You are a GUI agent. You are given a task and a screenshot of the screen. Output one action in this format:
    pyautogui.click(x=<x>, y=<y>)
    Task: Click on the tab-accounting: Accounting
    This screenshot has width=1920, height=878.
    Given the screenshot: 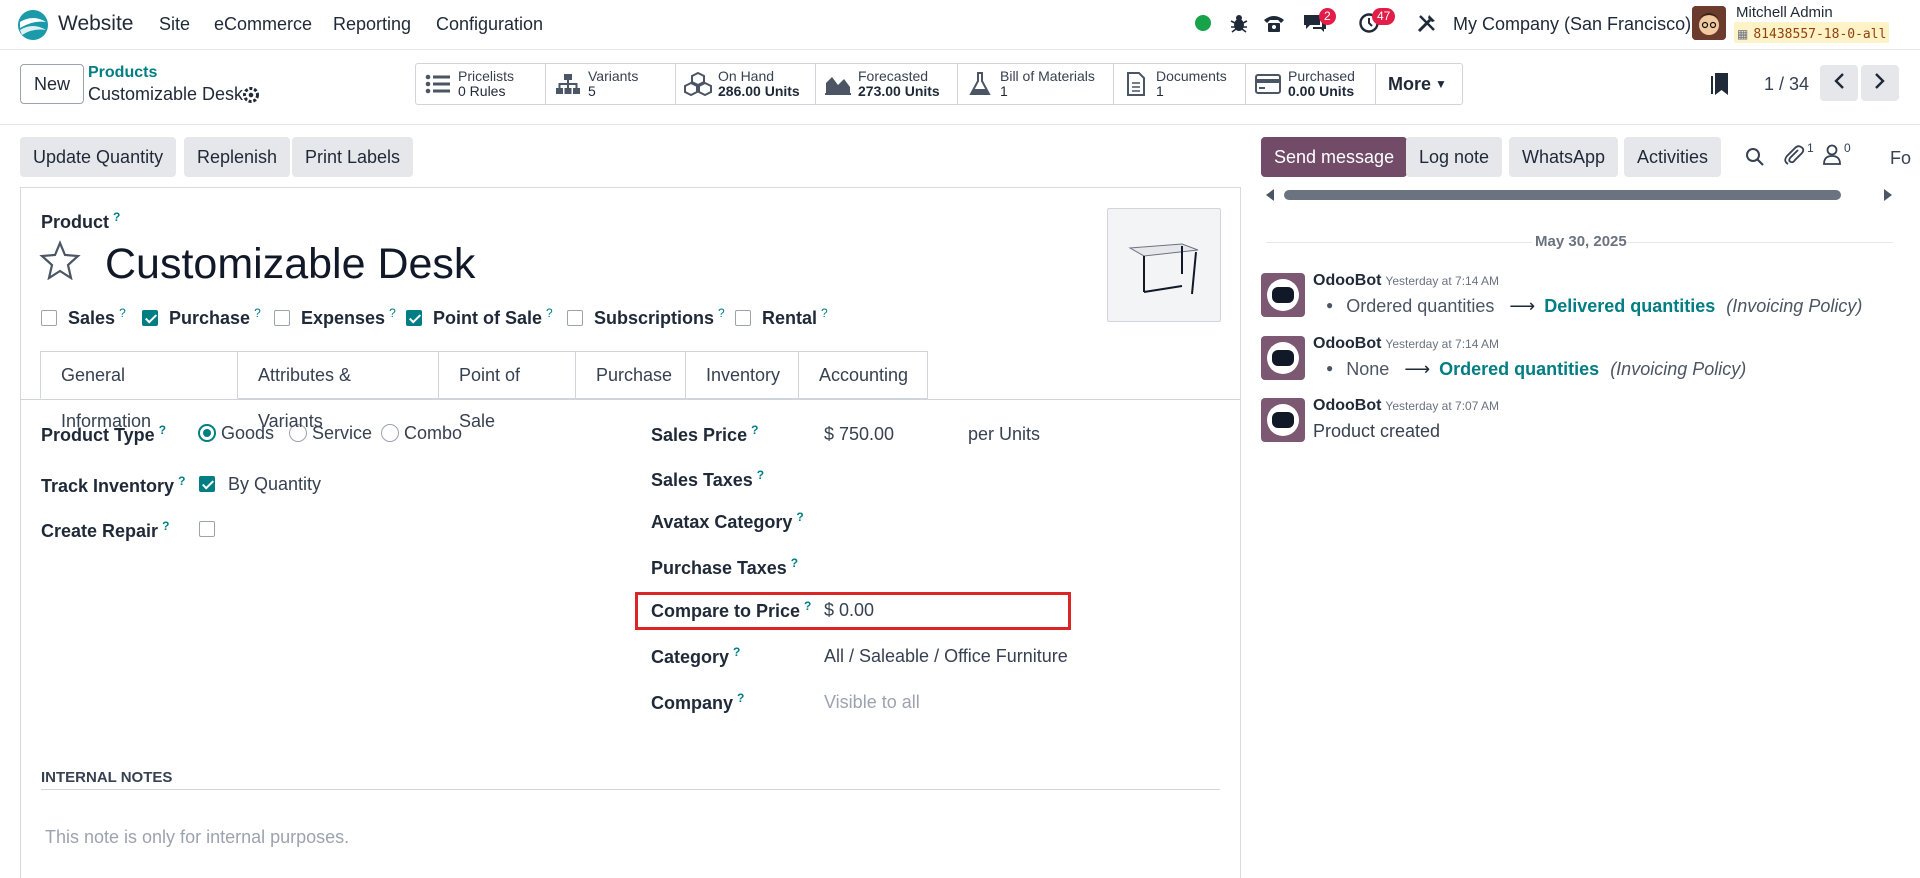 What is the action you would take?
    pyautogui.click(x=863, y=375)
    